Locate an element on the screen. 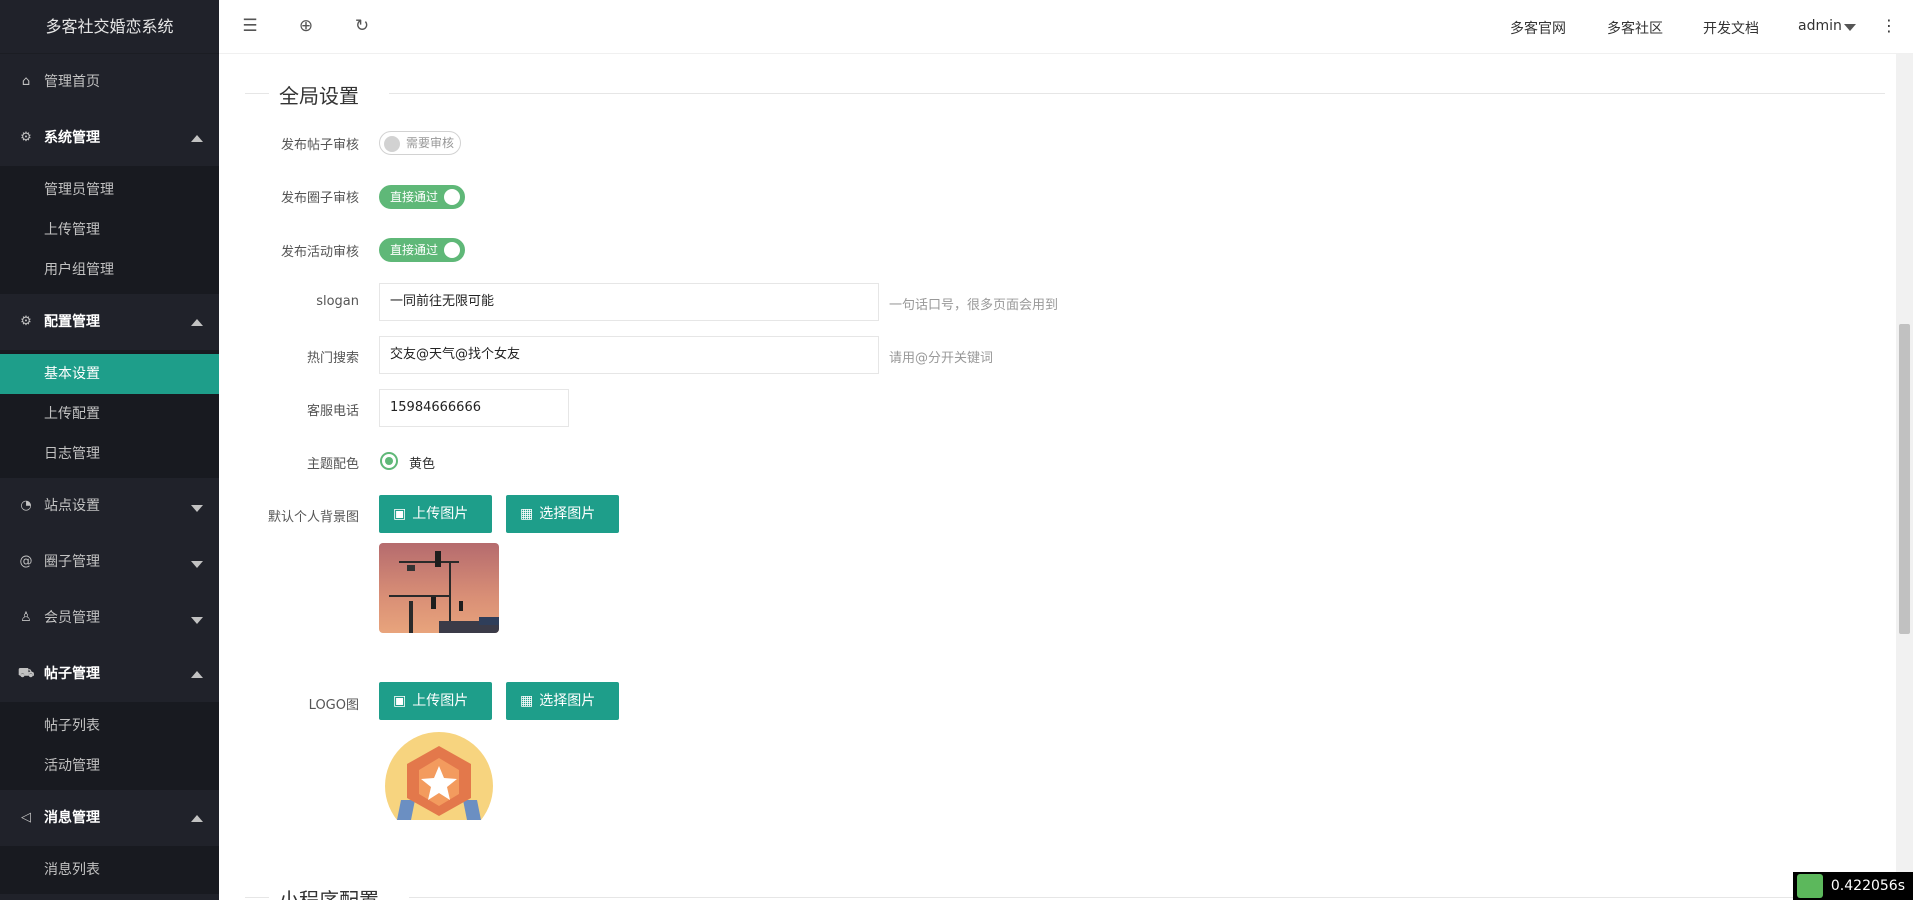 This screenshot has width=1913, height=900. switch-text: 需要审核 is located at coordinates (430, 143).